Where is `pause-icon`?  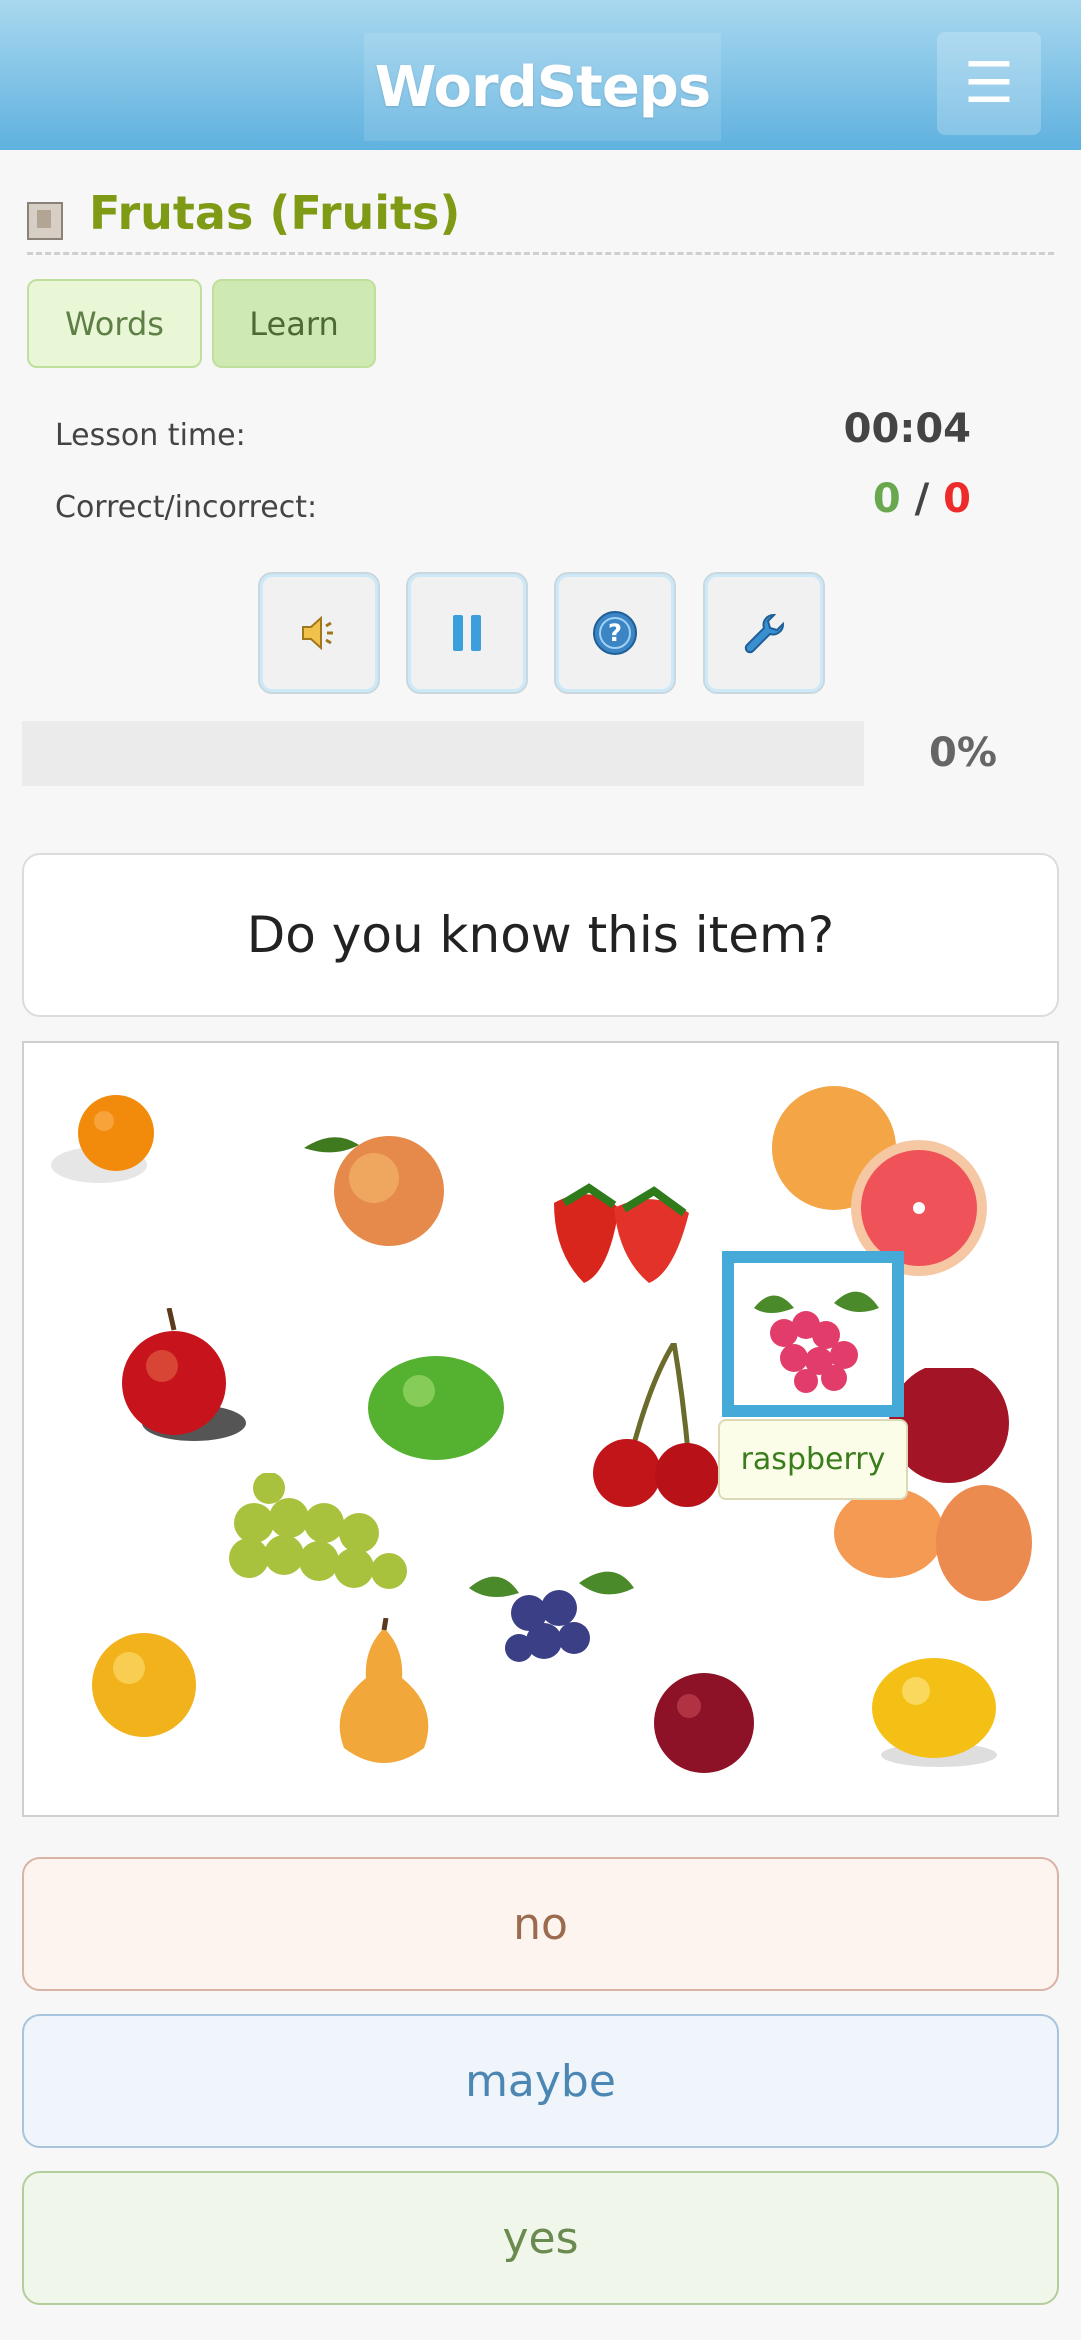 pause-icon is located at coordinates (467, 633).